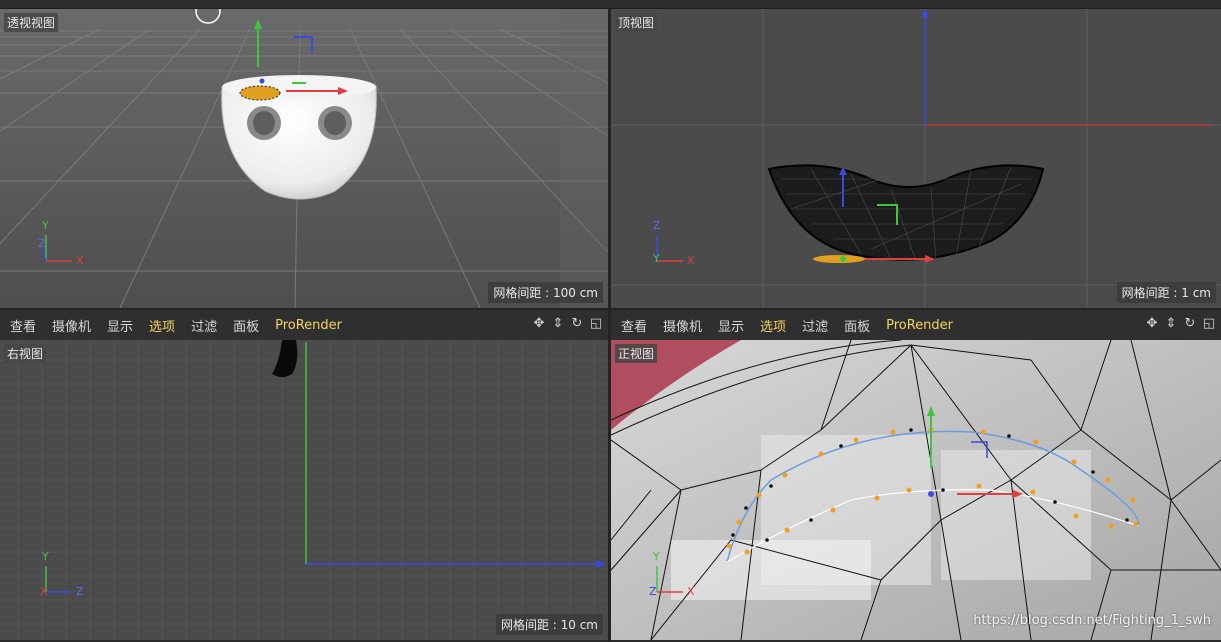 This screenshot has width=1221, height=642. What do you see at coordinates (25, 353) in the screenshot?
I see `right-view-label: 右视图` at bounding box center [25, 353].